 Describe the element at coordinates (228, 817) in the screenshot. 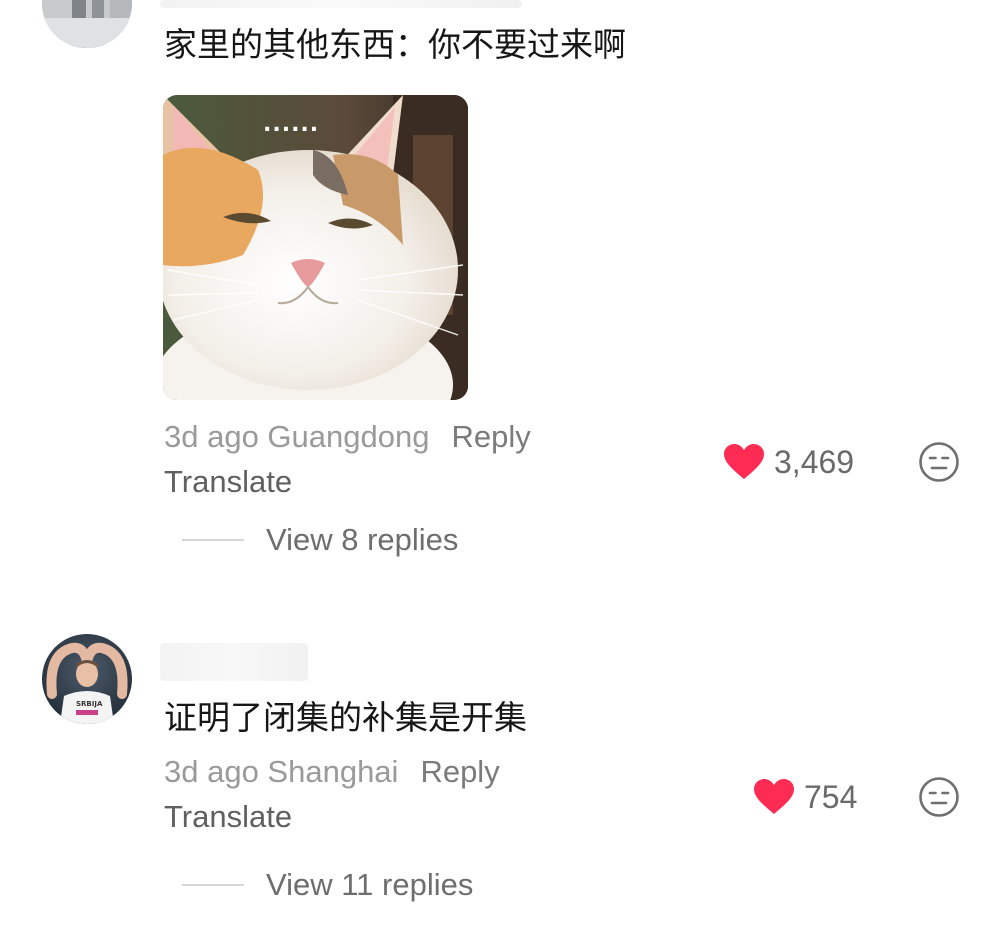

I see `translate-button-2: Translate` at that location.